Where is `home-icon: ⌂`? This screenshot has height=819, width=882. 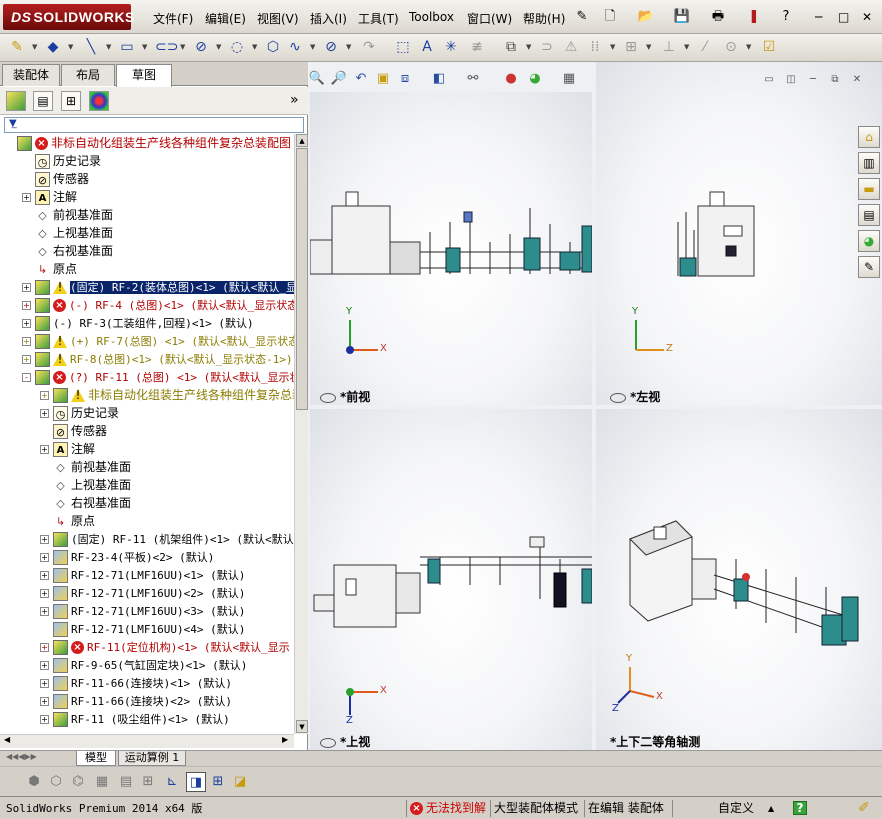 home-icon: ⌂ is located at coordinates (869, 137).